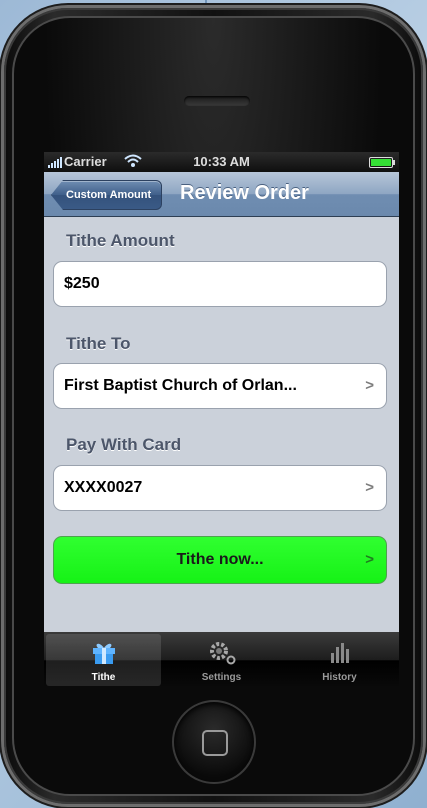  What do you see at coordinates (339, 677) in the screenshot?
I see `tab-history-label: History` at bounding box center [339, 677].